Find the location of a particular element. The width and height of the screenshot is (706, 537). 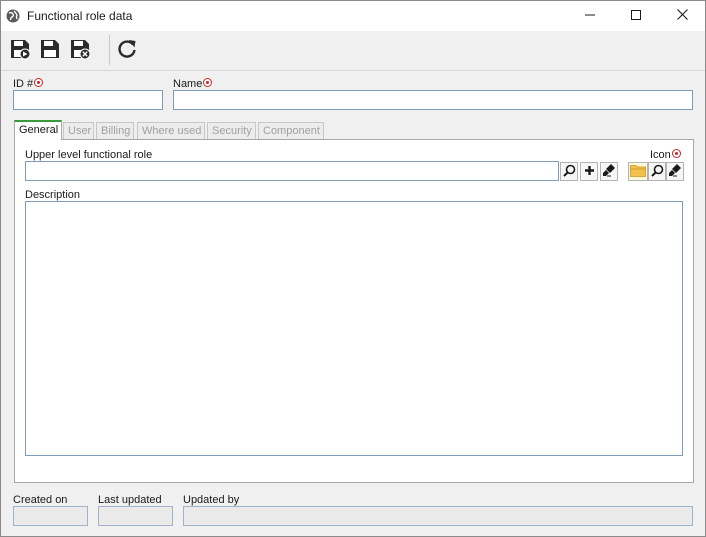

title-bar: Functional role data is located at coordinates (353, 16).